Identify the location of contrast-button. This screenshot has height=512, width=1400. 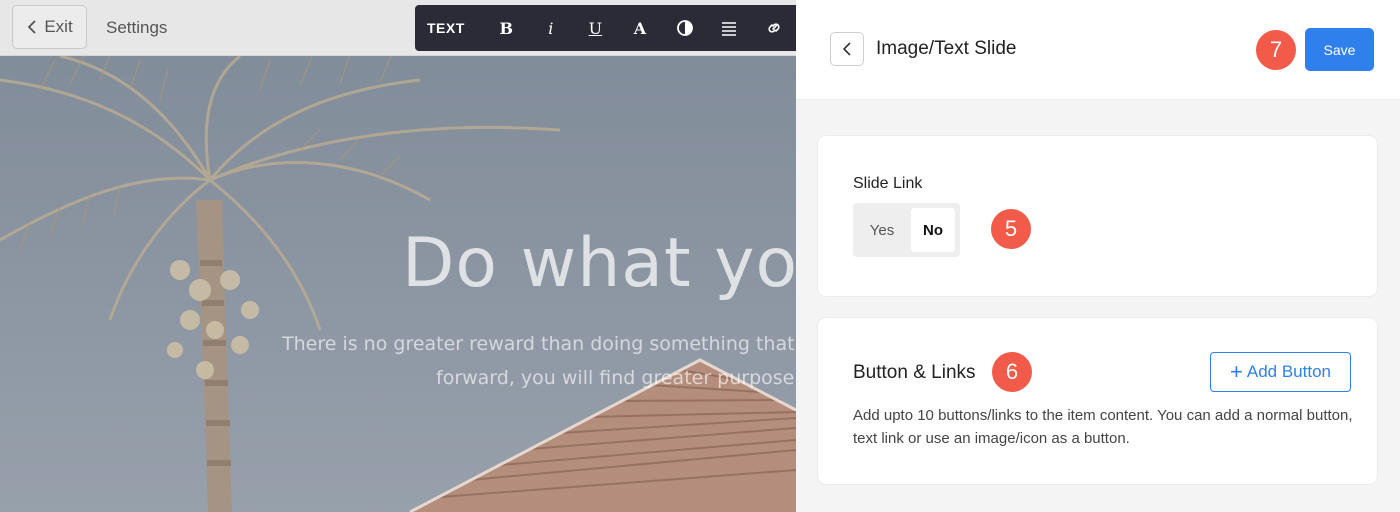
(684, 28).